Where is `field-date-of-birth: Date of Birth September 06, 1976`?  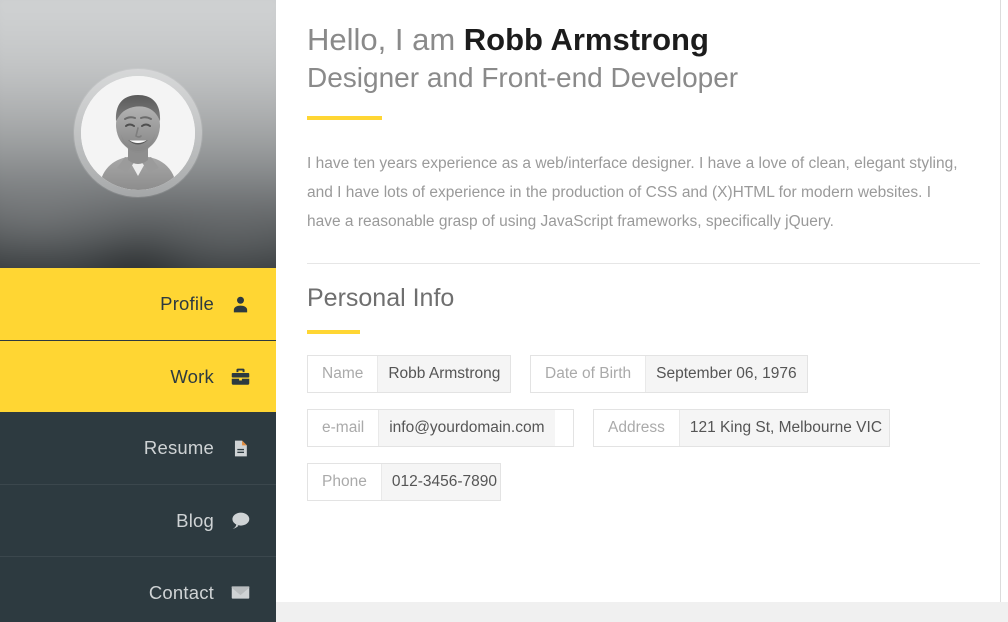
field-date-of-birth: Date of Birth September 06, 1976 is located at coordinates (669, 374).